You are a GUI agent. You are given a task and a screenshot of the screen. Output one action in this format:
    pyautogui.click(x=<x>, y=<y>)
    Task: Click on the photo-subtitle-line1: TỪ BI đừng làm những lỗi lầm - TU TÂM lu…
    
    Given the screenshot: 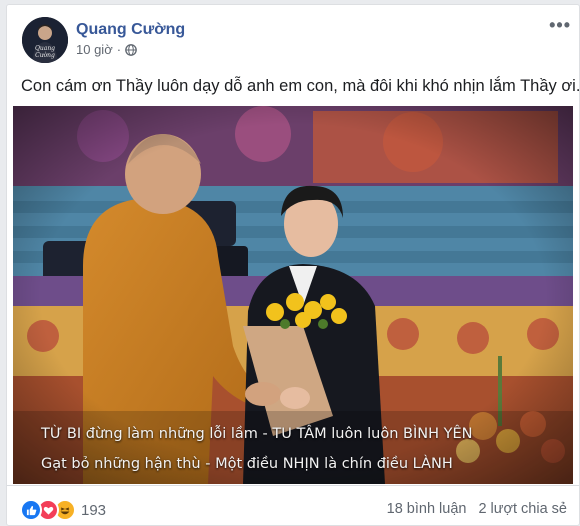 What is the action you would take?
    pyautogui.click(x=257, y=434)
    